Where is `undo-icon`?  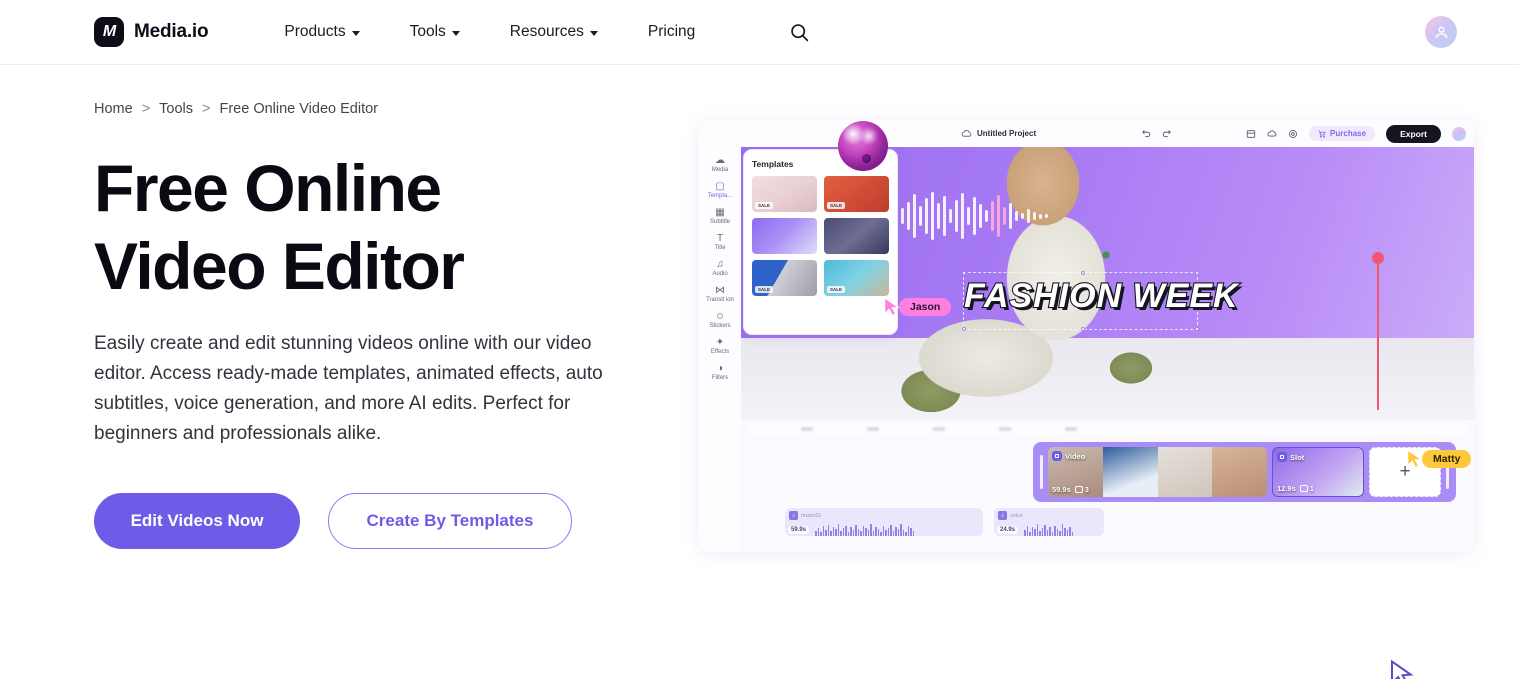
undo-icon is located at coordinates (1146, 133).